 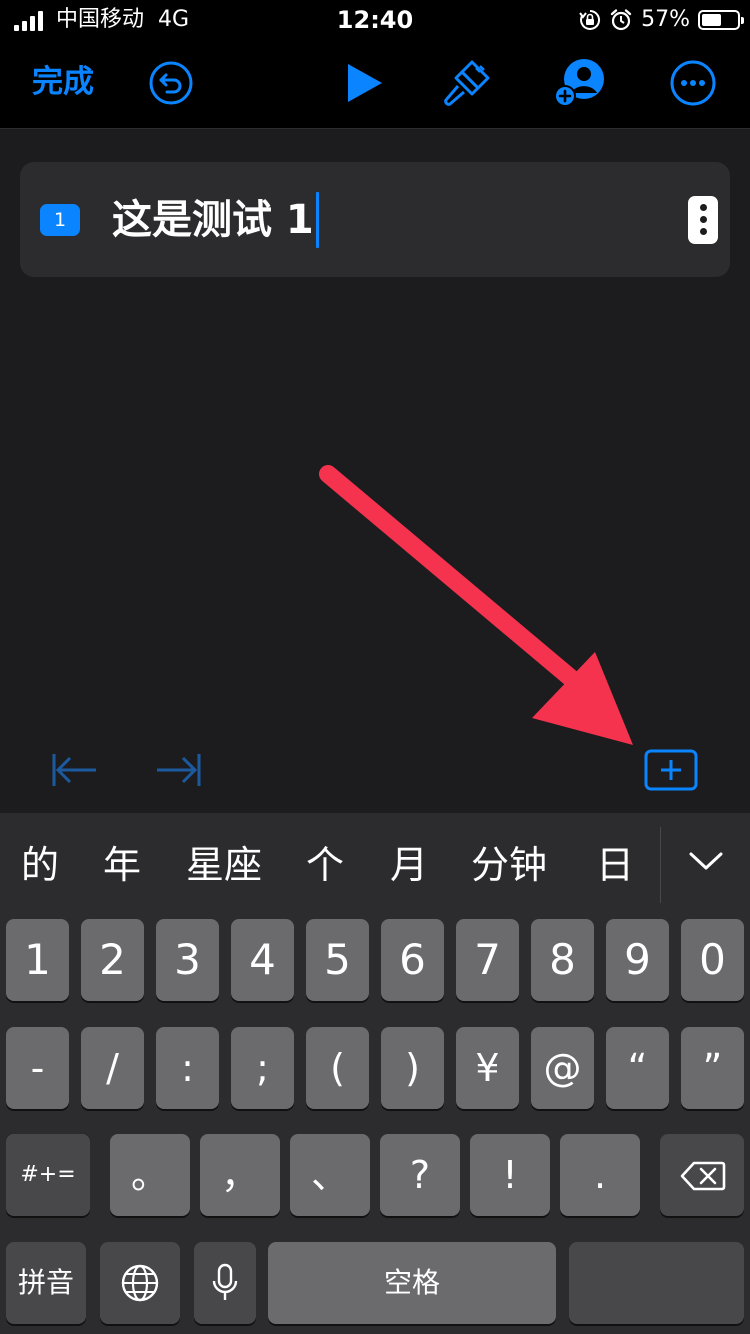 I want to click on microphone-icon, so click(x=225, y=1281).